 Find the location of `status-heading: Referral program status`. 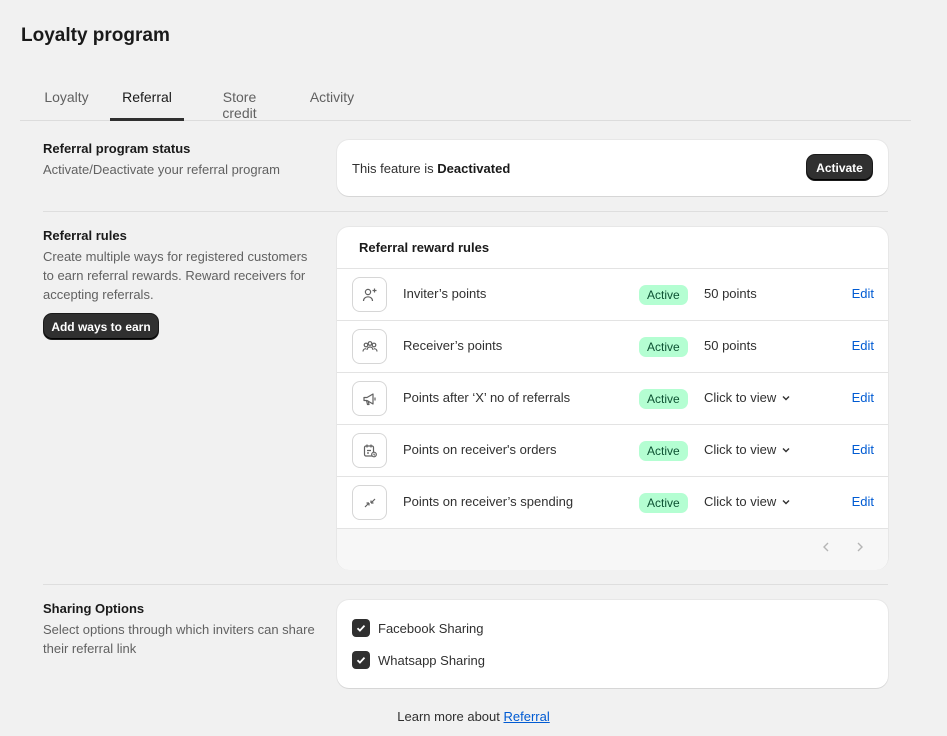

status-heading: Referral program status is located at coordinates (117, 148).